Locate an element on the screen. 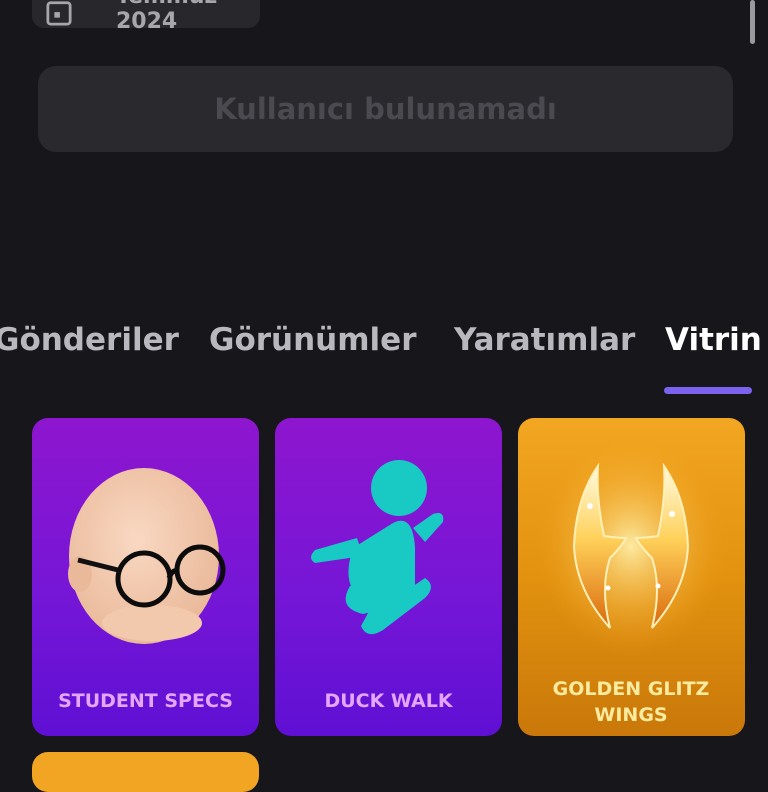 Image resolution: width=768 pixels, height=792 pixels. tab-yaratimlar: Yaratımlar is located at coordinates (544, 340).